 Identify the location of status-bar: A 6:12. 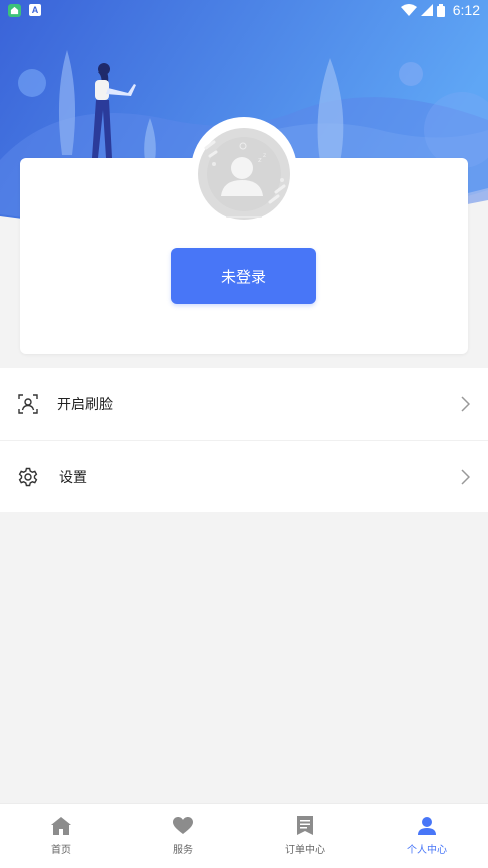
(244, 10).